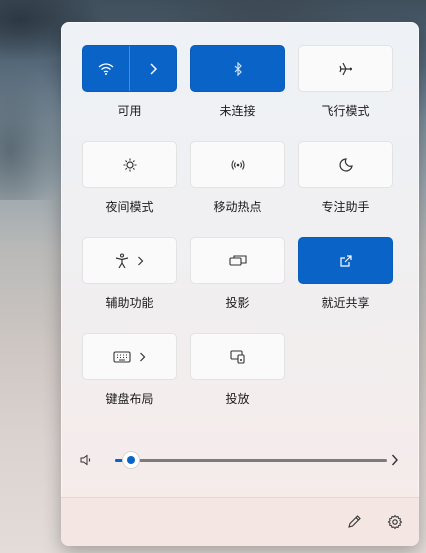 Image resolution: width=426 pixels, height=553 pixels. I want to click on focus-assist-tile, so click(345, 164).